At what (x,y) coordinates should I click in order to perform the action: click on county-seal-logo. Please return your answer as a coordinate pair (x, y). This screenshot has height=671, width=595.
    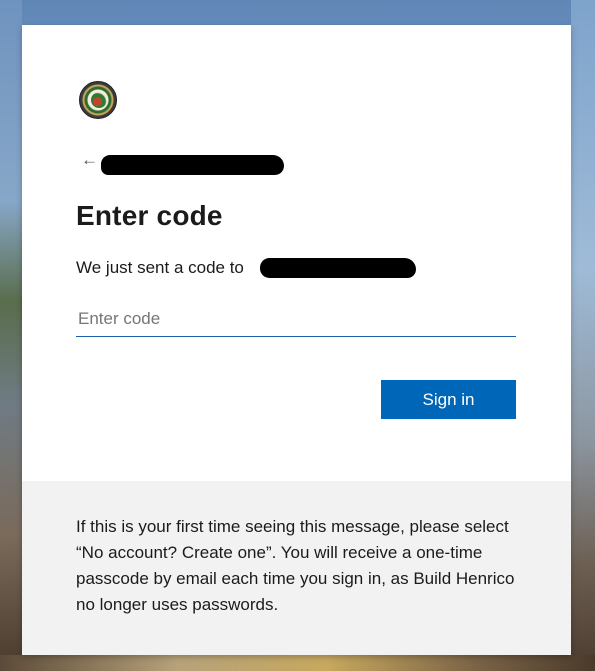
    Looking at the image, I should click on (98, 100).